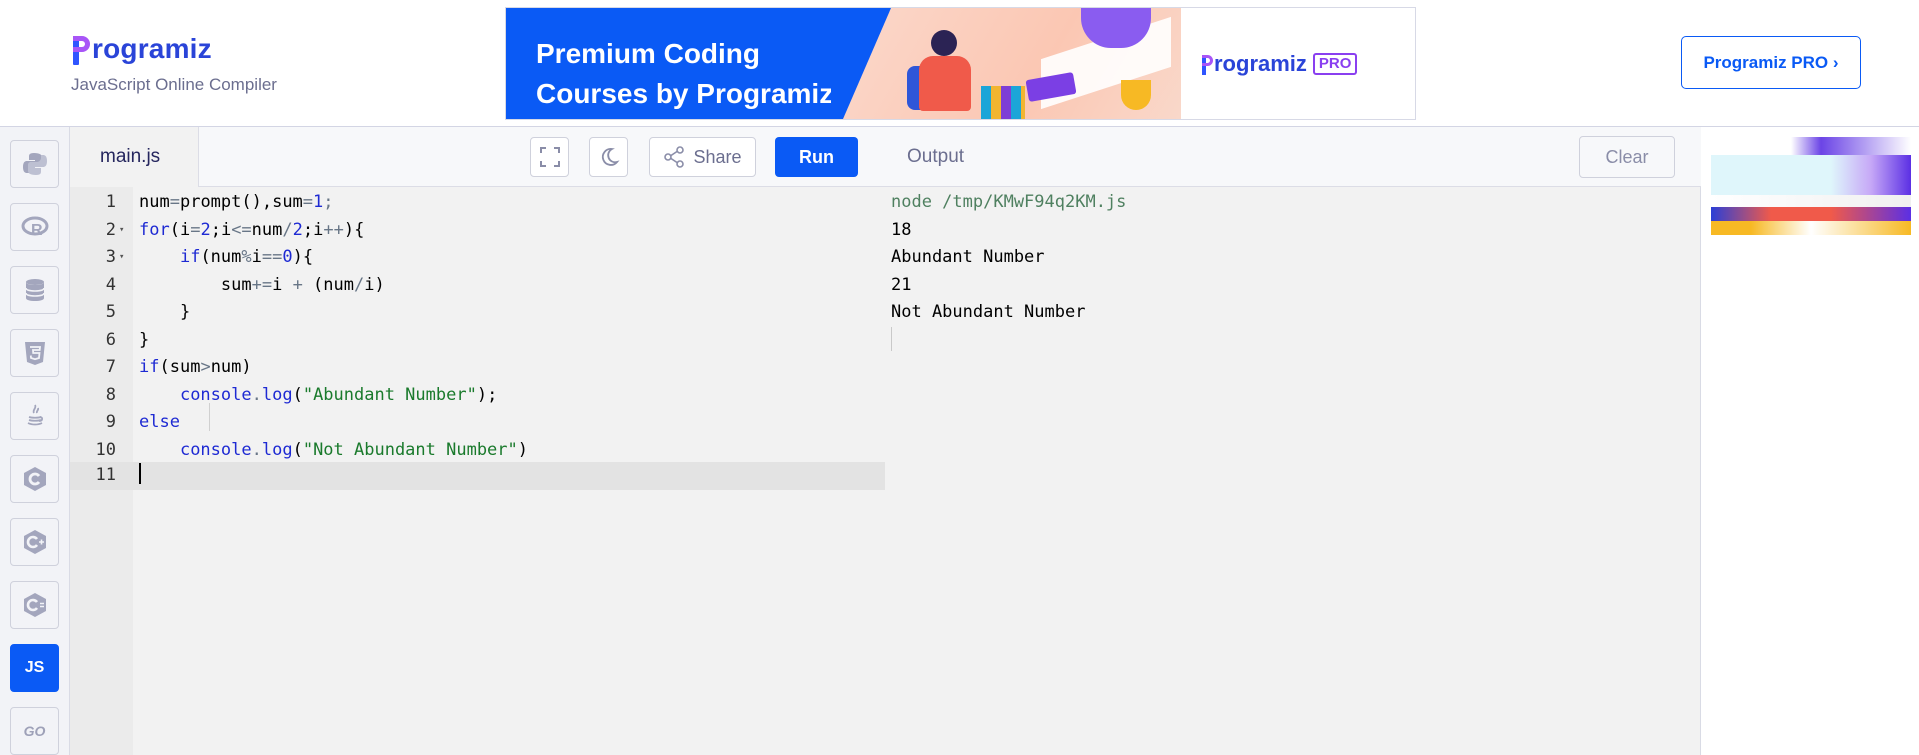  I want to click on lang-sql-button, so click(34, 290).